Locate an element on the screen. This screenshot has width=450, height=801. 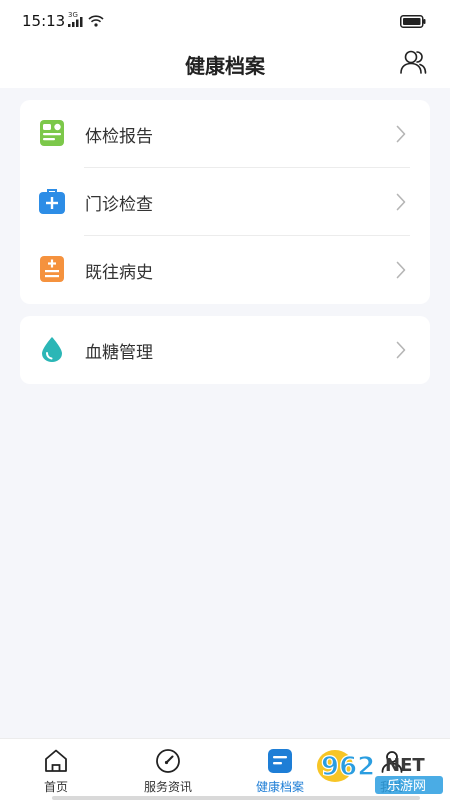
item-label: 既往病史 is located at coordinates (119, 273).